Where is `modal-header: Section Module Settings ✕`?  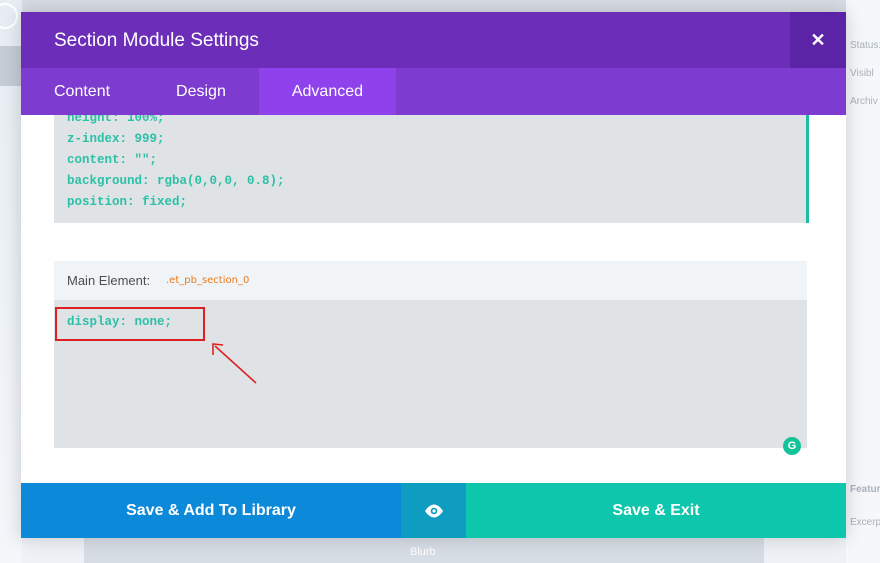 modal-header: Section Module Settings ✕ is located at coordinates (433, 40).